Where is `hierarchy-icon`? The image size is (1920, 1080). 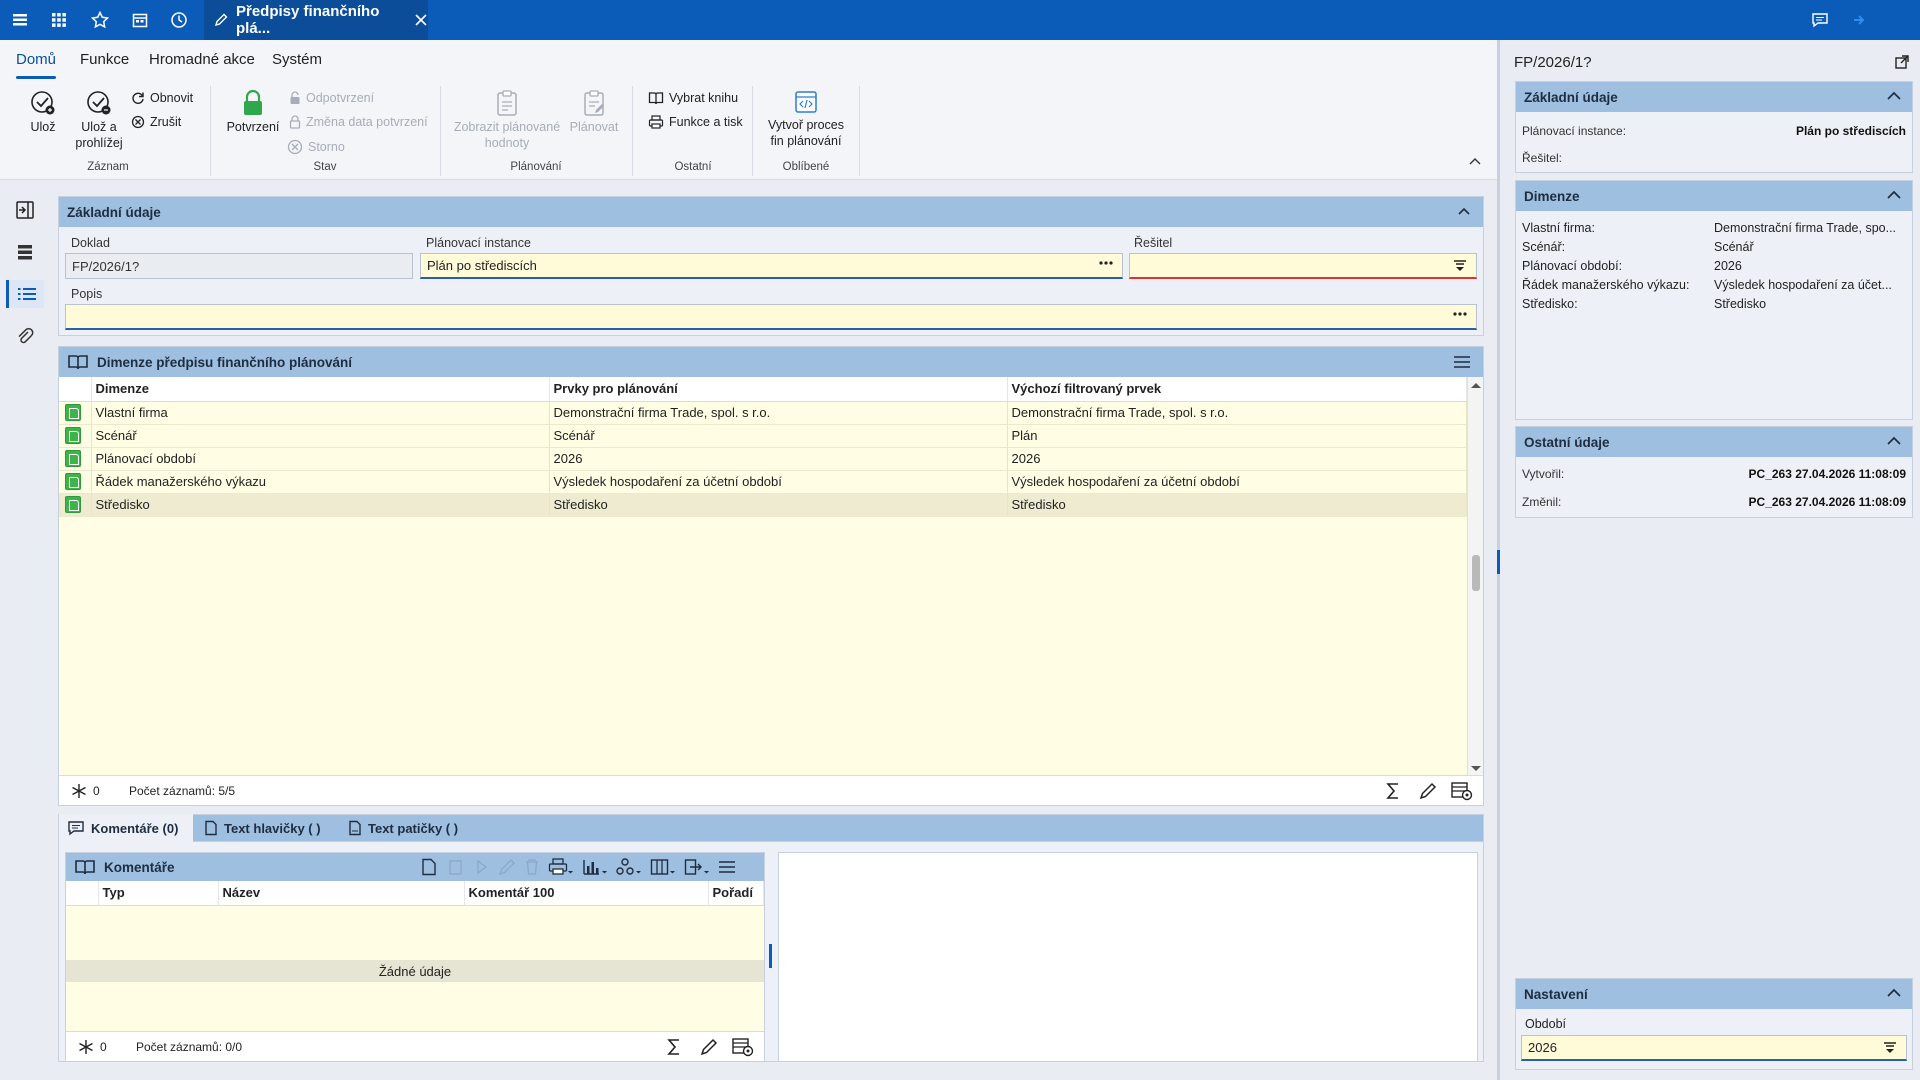 hierarchy-icon is located at coordinates (629, 867).